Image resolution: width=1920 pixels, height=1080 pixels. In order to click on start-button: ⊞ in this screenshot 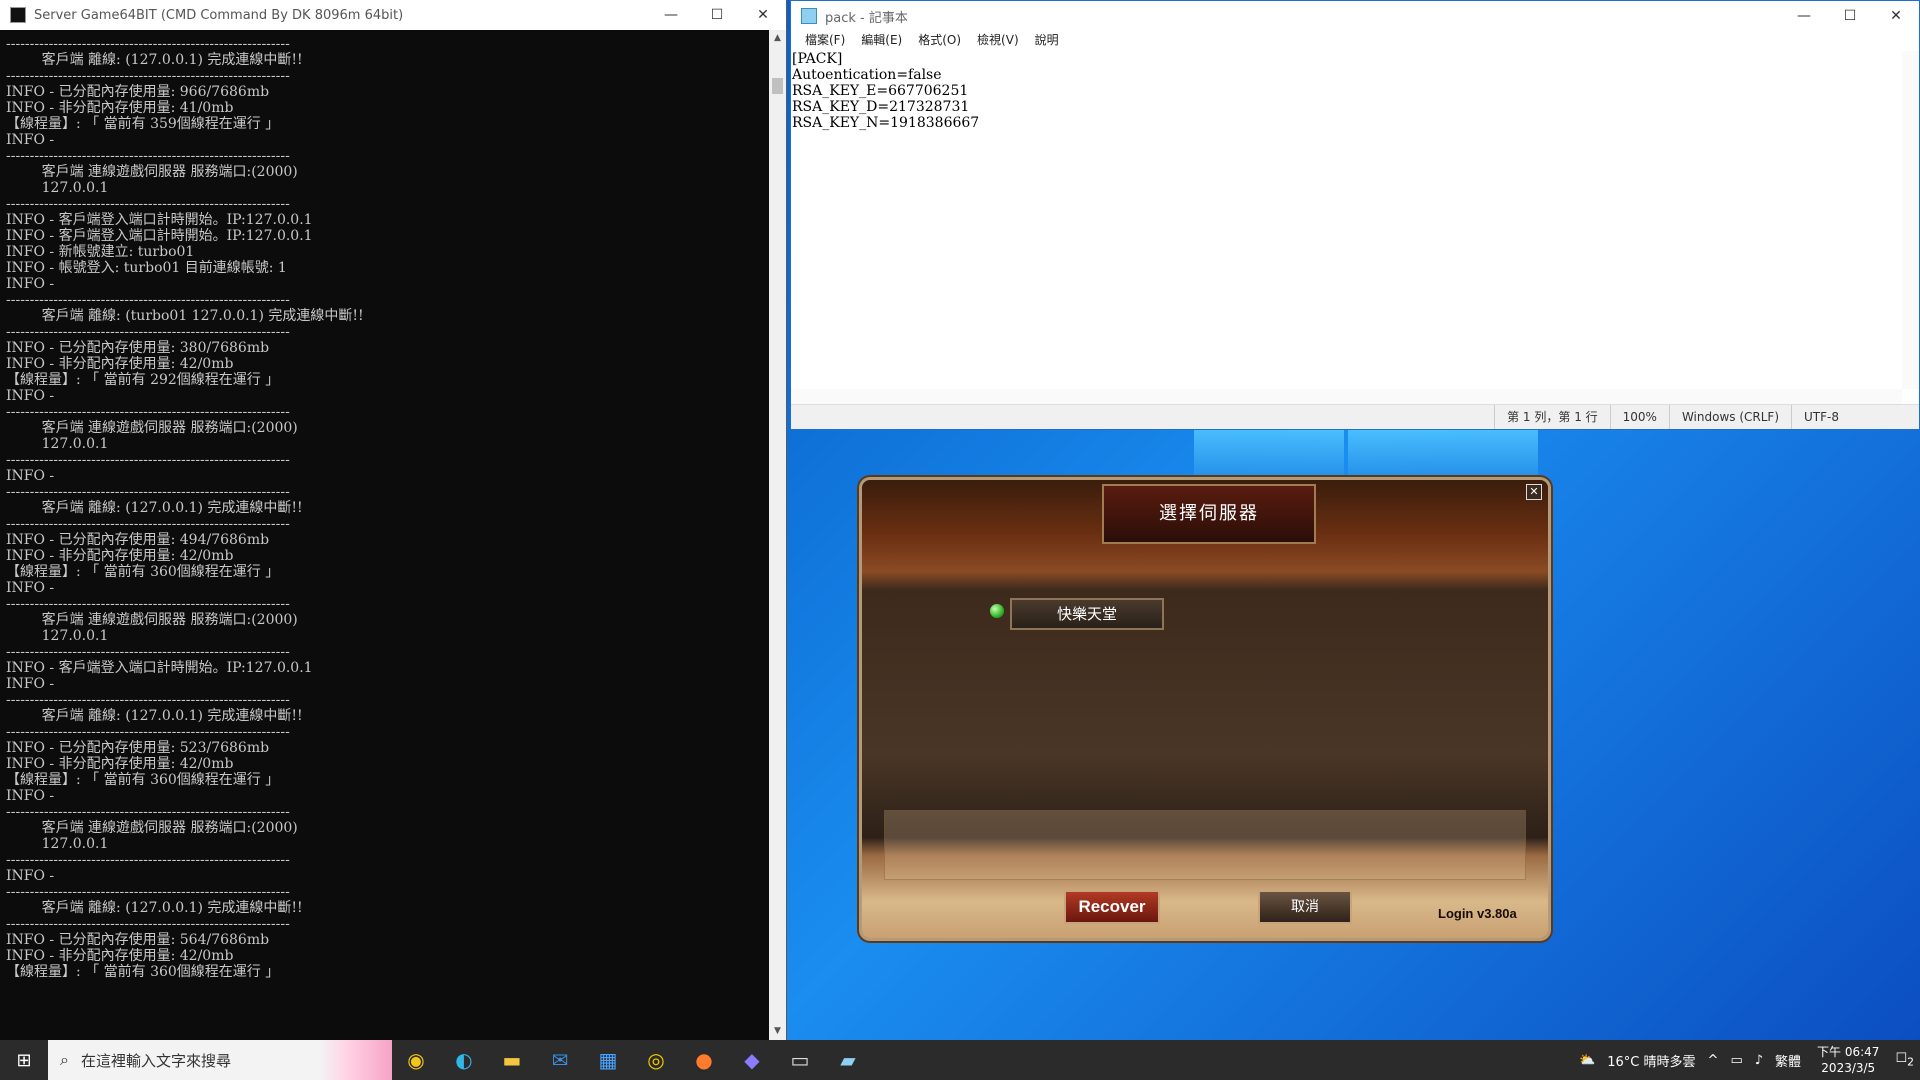, I will do `click(24, 1060)`.